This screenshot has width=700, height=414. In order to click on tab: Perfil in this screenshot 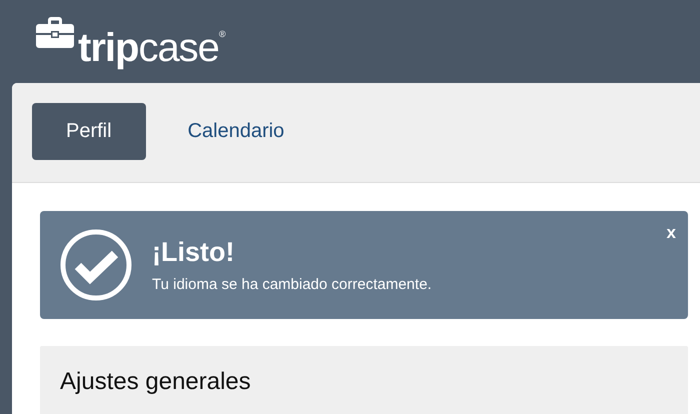, I will do `click(89, 131)`.